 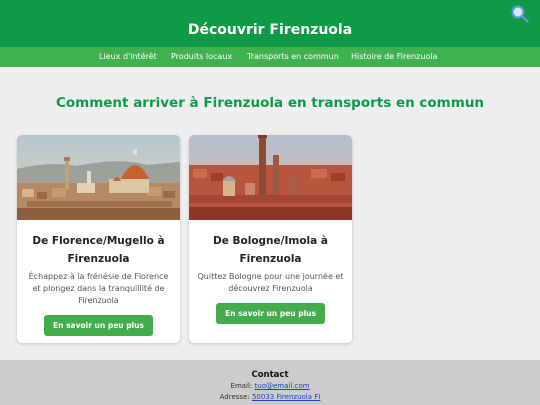 I want to click on nav-item-transports: Transports en commun, so click(x=293, y=57).